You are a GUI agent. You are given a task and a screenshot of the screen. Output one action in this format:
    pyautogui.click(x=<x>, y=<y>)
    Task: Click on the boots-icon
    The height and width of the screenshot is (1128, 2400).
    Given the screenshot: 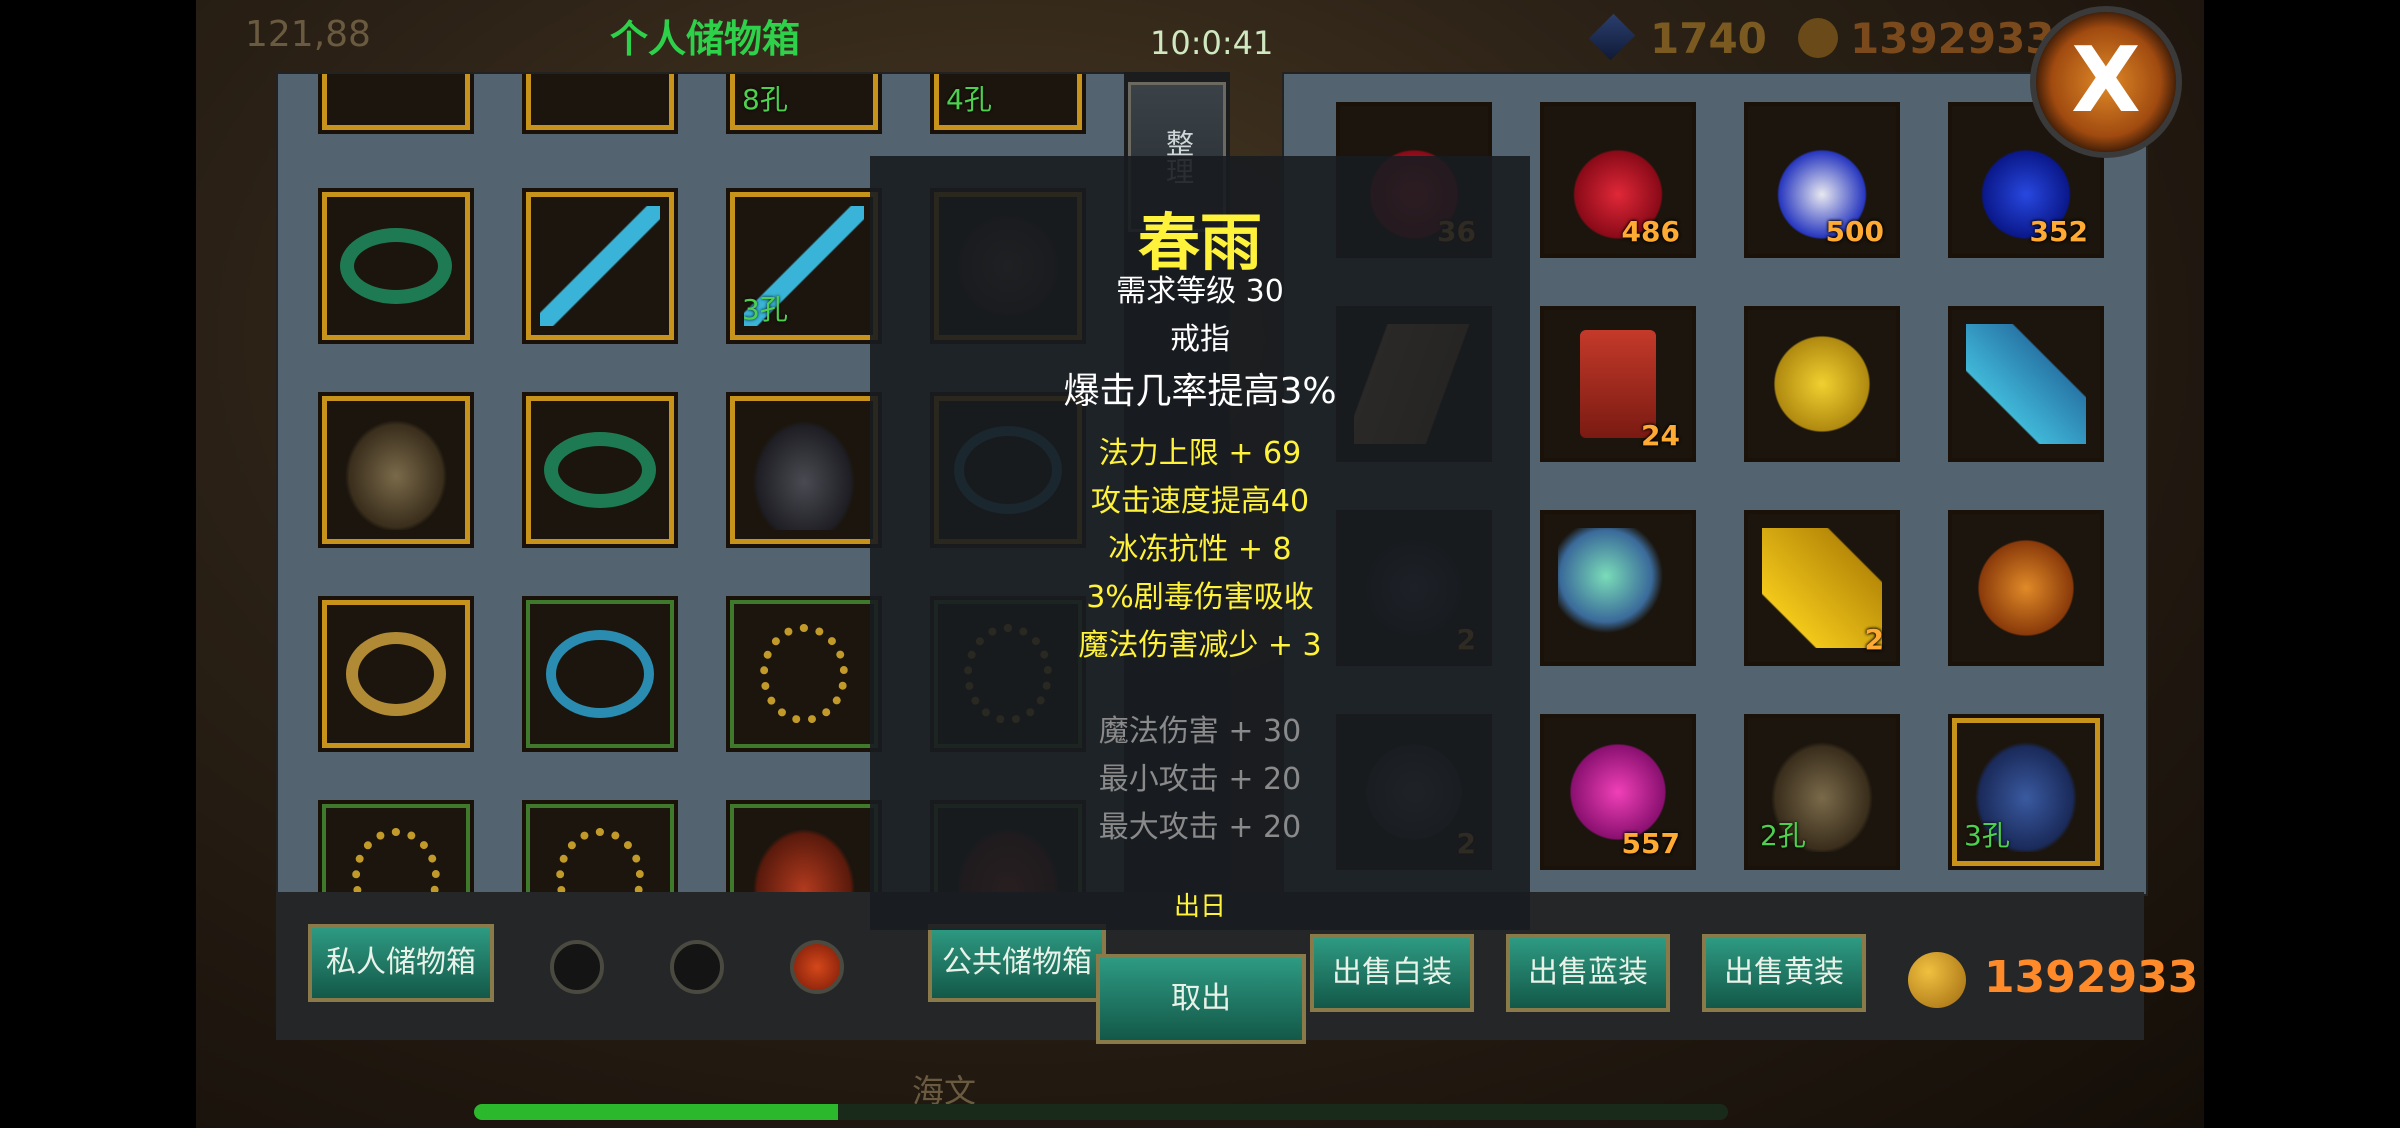 What is the action you would take?
    pyautogui.click(x=804, y=470)
    